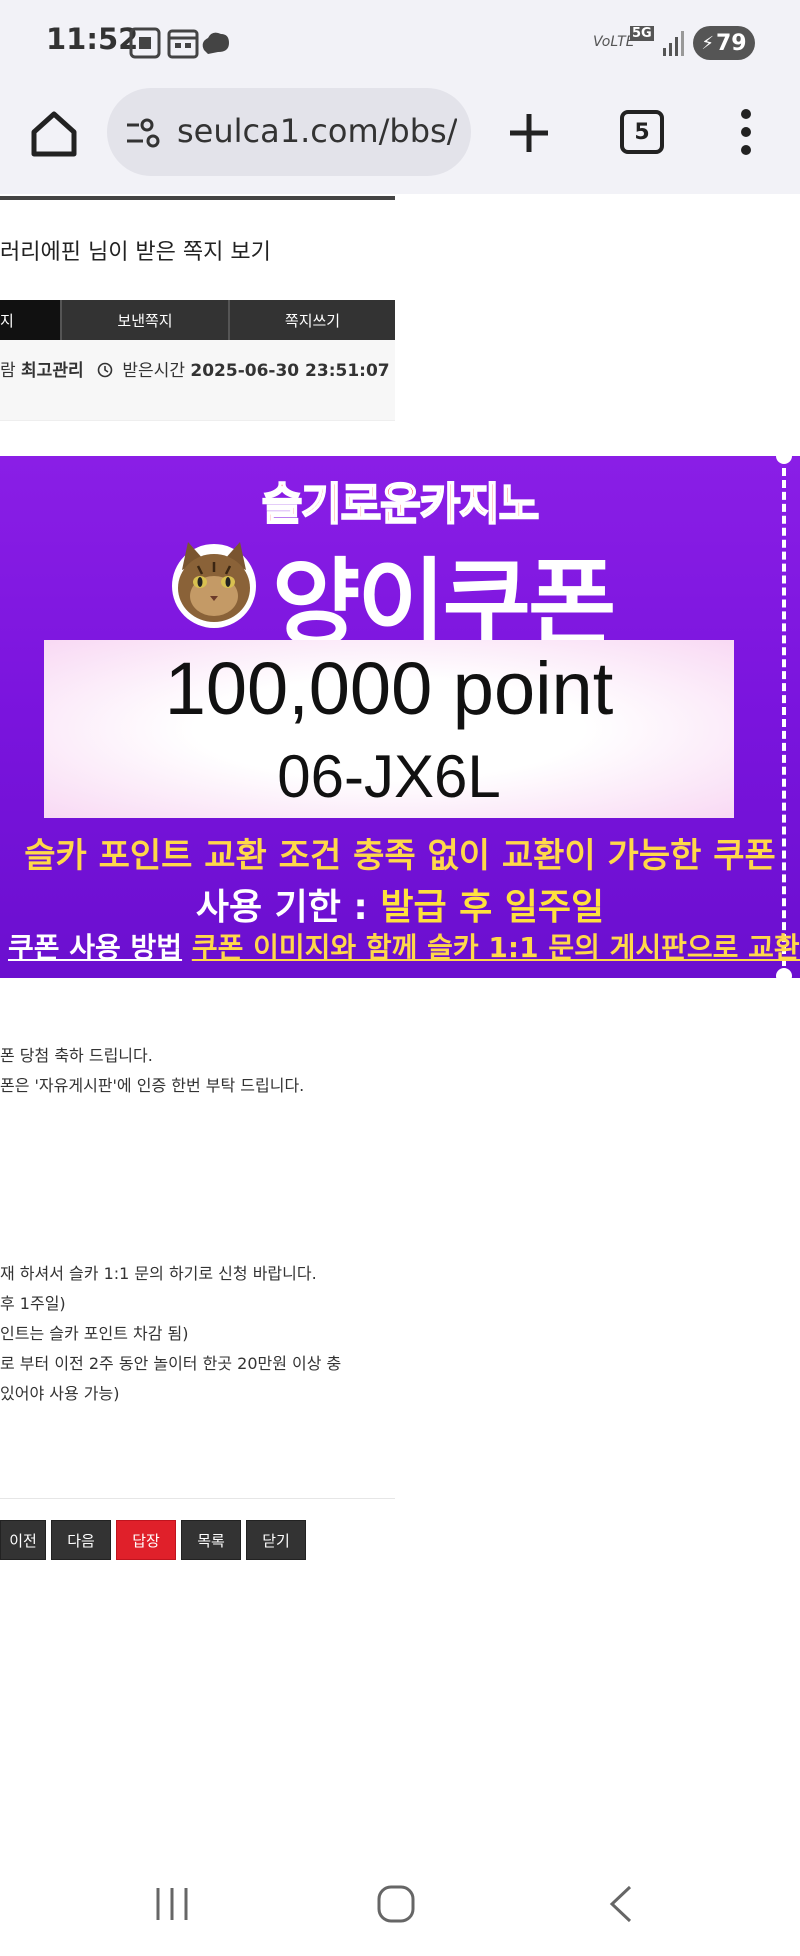  What do you see at coordinates (197, 198) in the screenshot?
I see `top-divider` at bounding box center [197, 198].